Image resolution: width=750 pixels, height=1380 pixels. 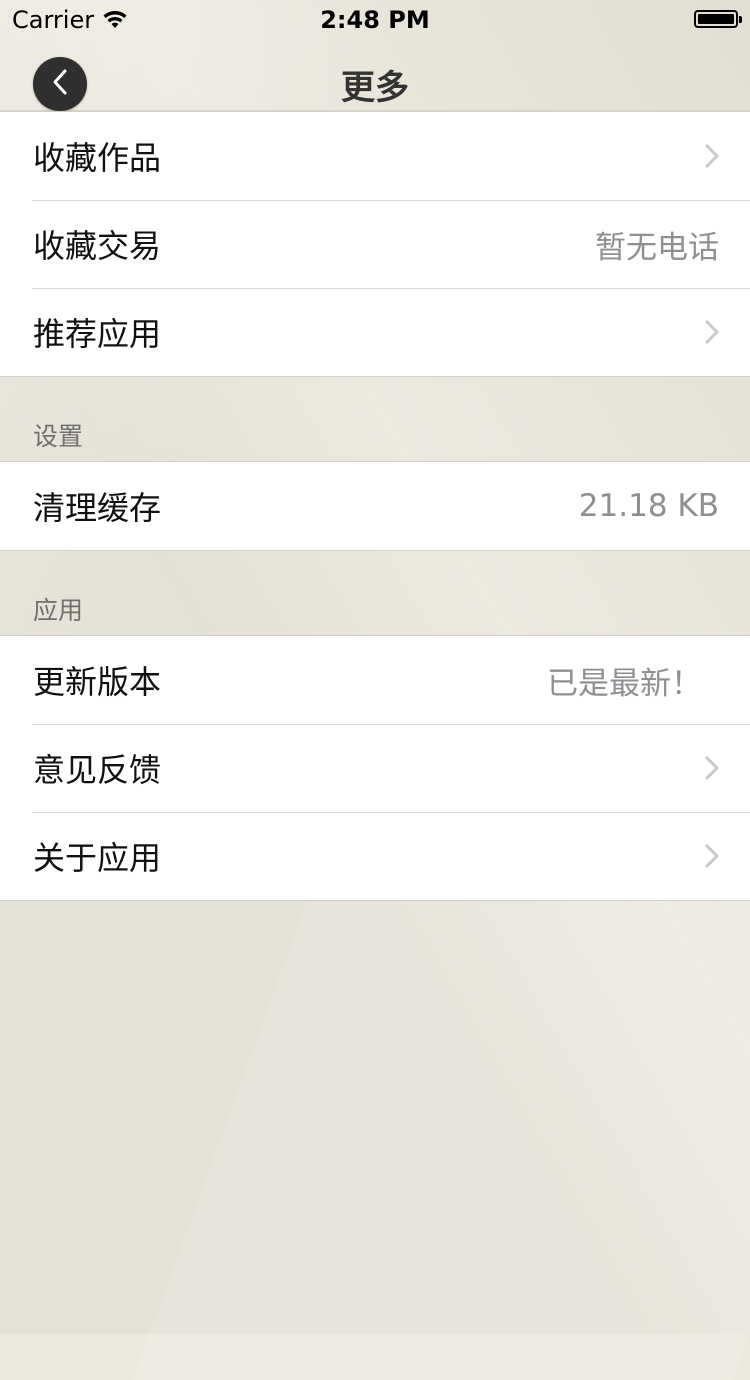 I want to click on row-clear-cache: 清理缓存 21.18 KB, so click(x=375, y=506).